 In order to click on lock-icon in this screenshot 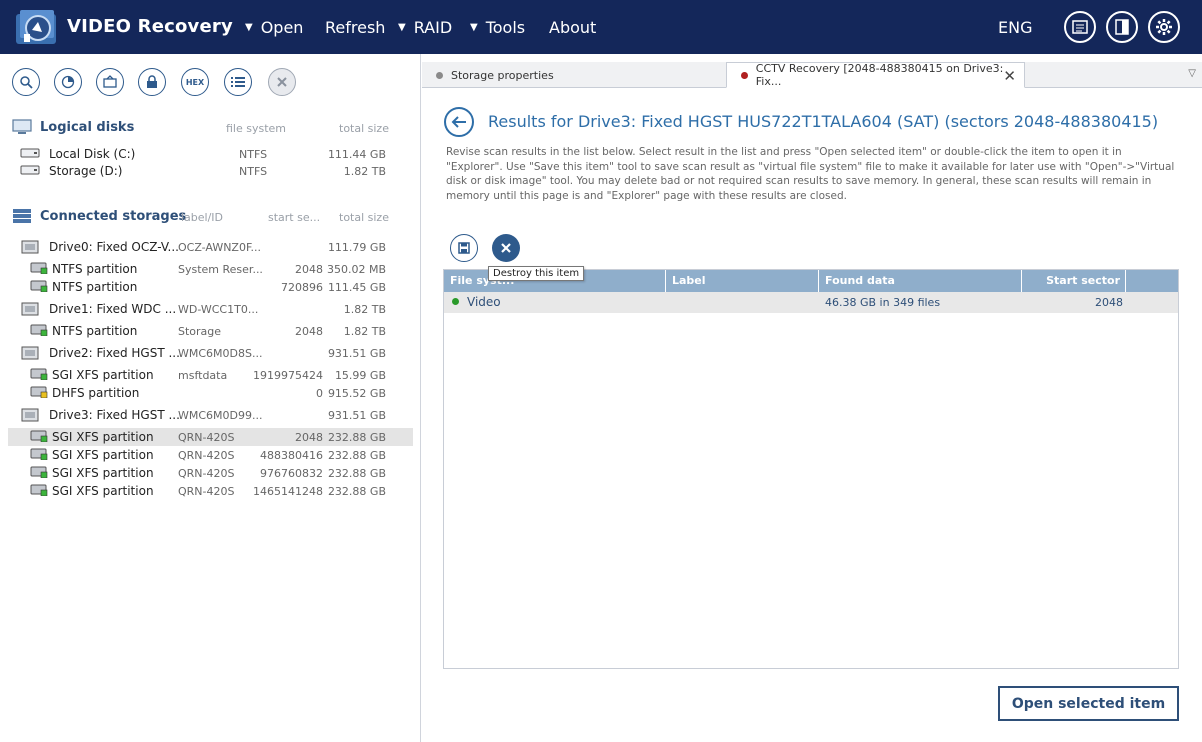, I will do `click(152, 81)`.